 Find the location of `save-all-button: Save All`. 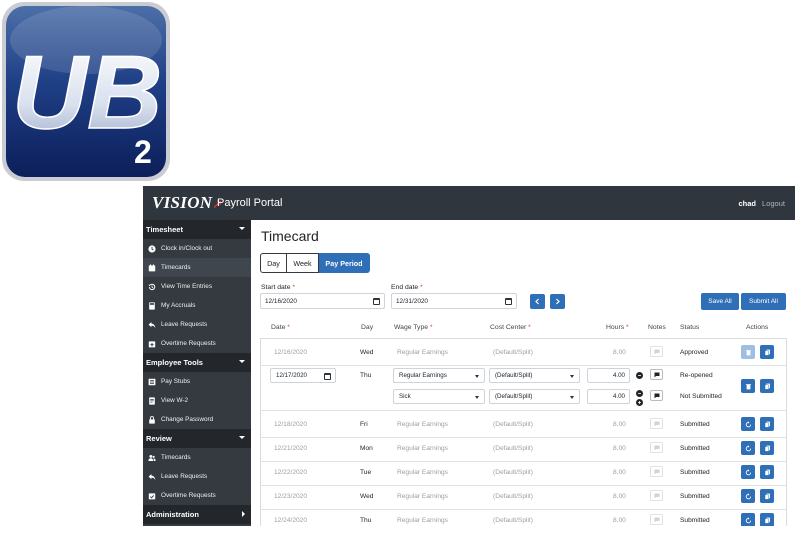

save-all-button: Save All is located at coordinates (720, 301).